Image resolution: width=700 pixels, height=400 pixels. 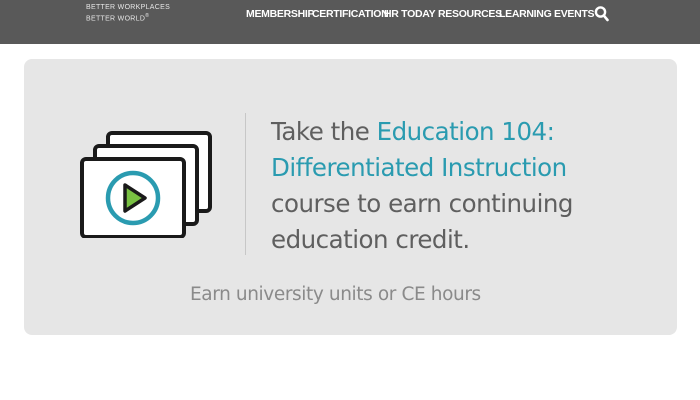 What do you see at coordinates (147, 16) in the screenshot?
I see `trademark-mark: ®` at bounding box center [147, 16].